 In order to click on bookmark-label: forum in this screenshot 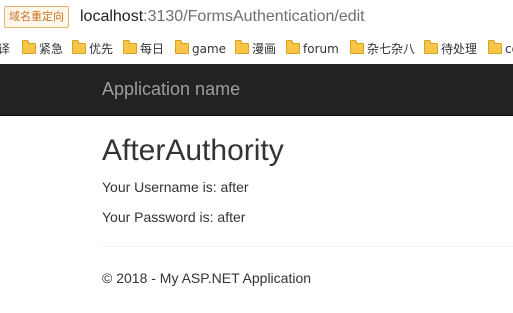, I will do `click(321, 49)`.